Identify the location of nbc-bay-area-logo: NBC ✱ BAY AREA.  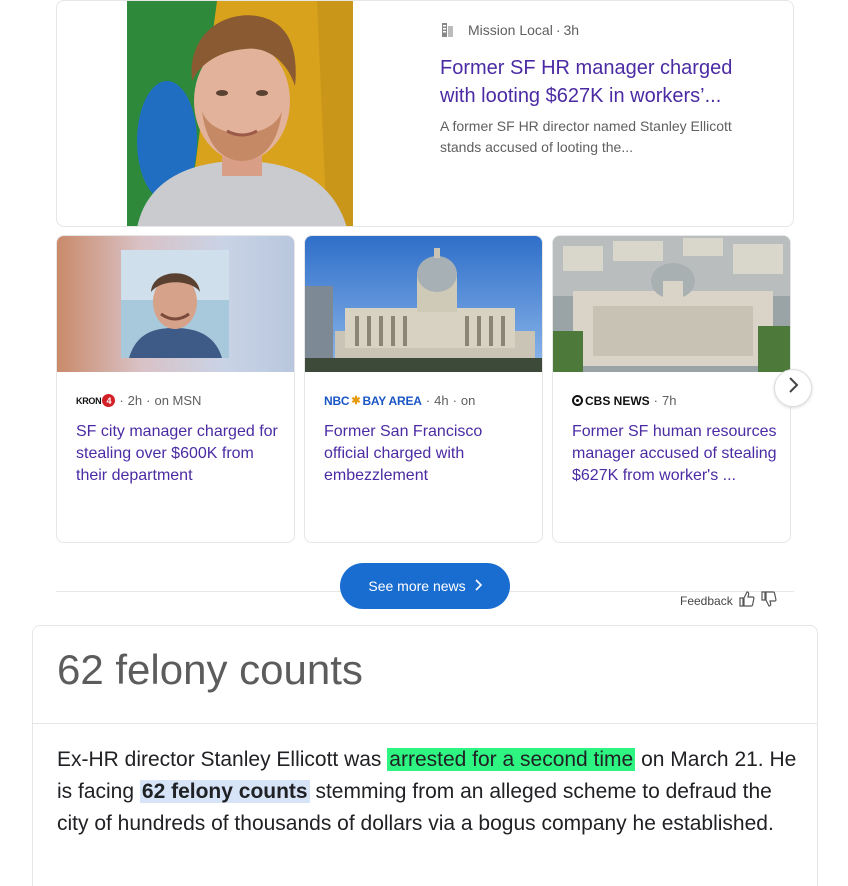
(373, 401).